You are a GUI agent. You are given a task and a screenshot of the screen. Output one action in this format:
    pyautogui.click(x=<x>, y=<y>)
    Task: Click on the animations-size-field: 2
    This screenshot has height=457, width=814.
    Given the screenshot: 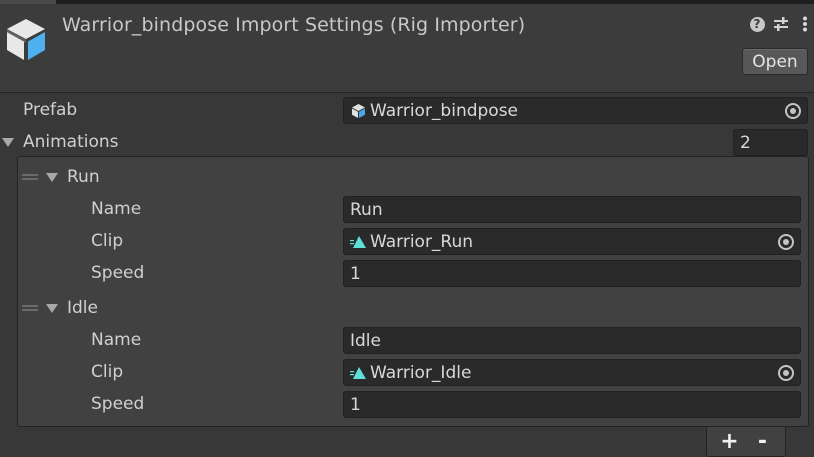 What is the action you would take?
    pyautogui.click(x=770, y=142)
    